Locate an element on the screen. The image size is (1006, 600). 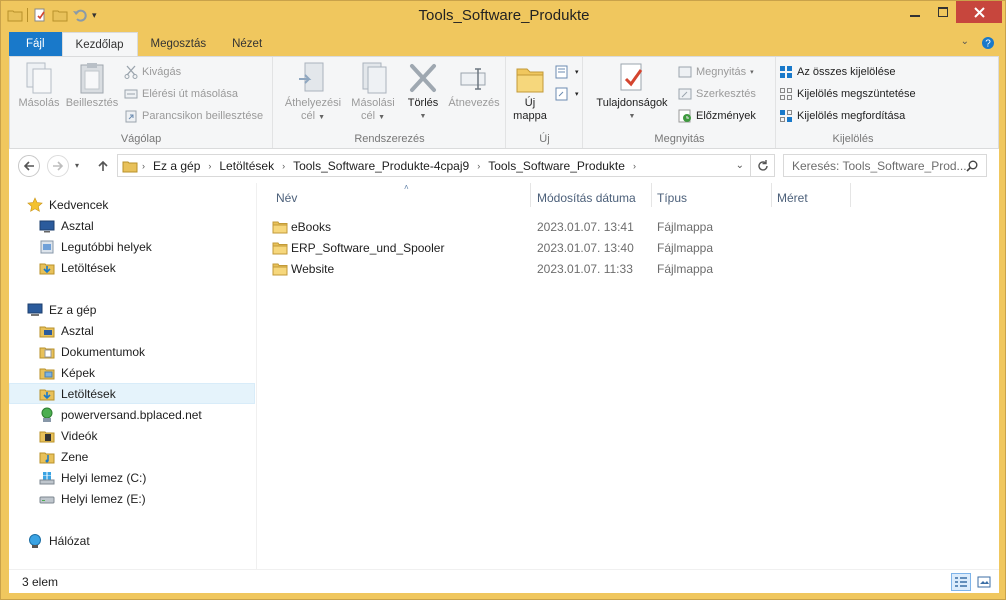
nav-pc-network-location: powerversand.bplaced.net is located at coordinates (132, 414).